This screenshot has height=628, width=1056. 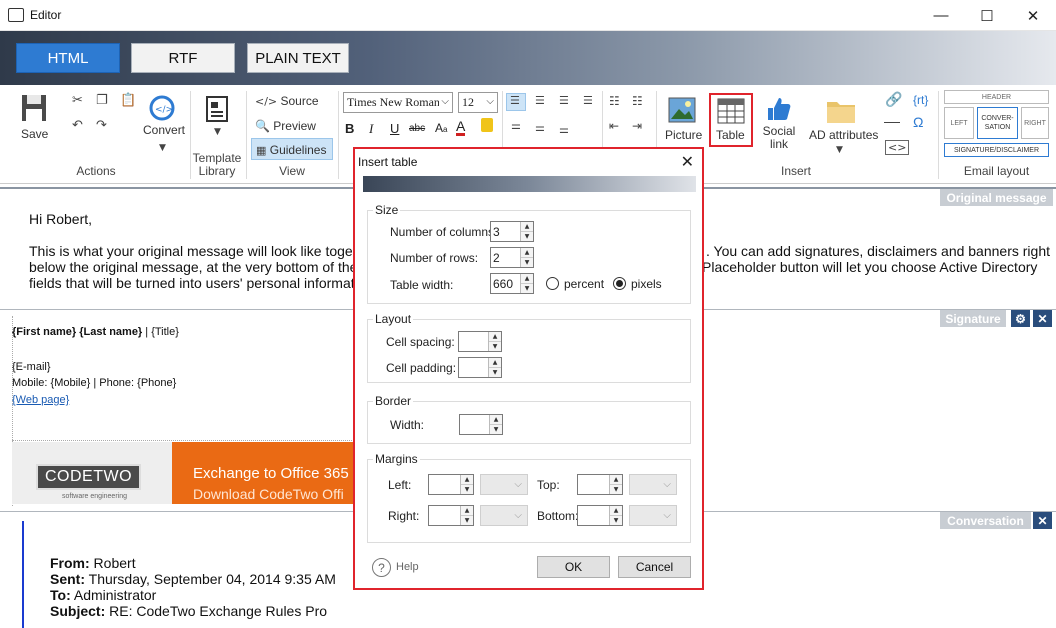 I want to click on tab-plain-text: PLAIN TEXT, so click(x=298, y=58).